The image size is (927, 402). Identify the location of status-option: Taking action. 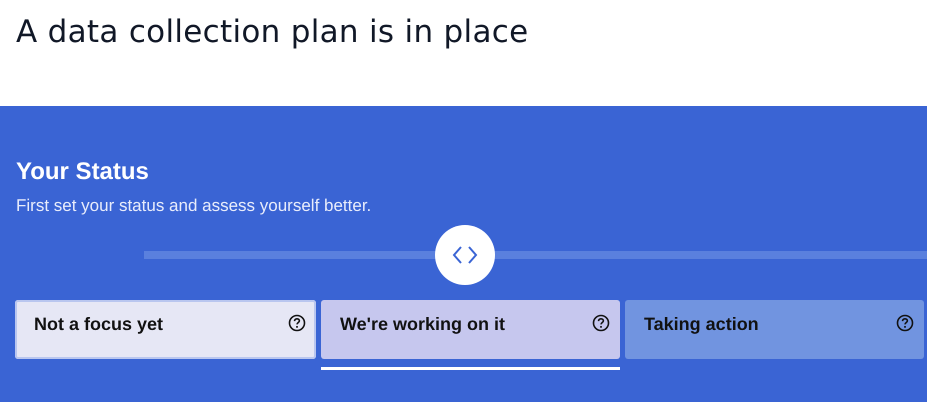
(774, 329).